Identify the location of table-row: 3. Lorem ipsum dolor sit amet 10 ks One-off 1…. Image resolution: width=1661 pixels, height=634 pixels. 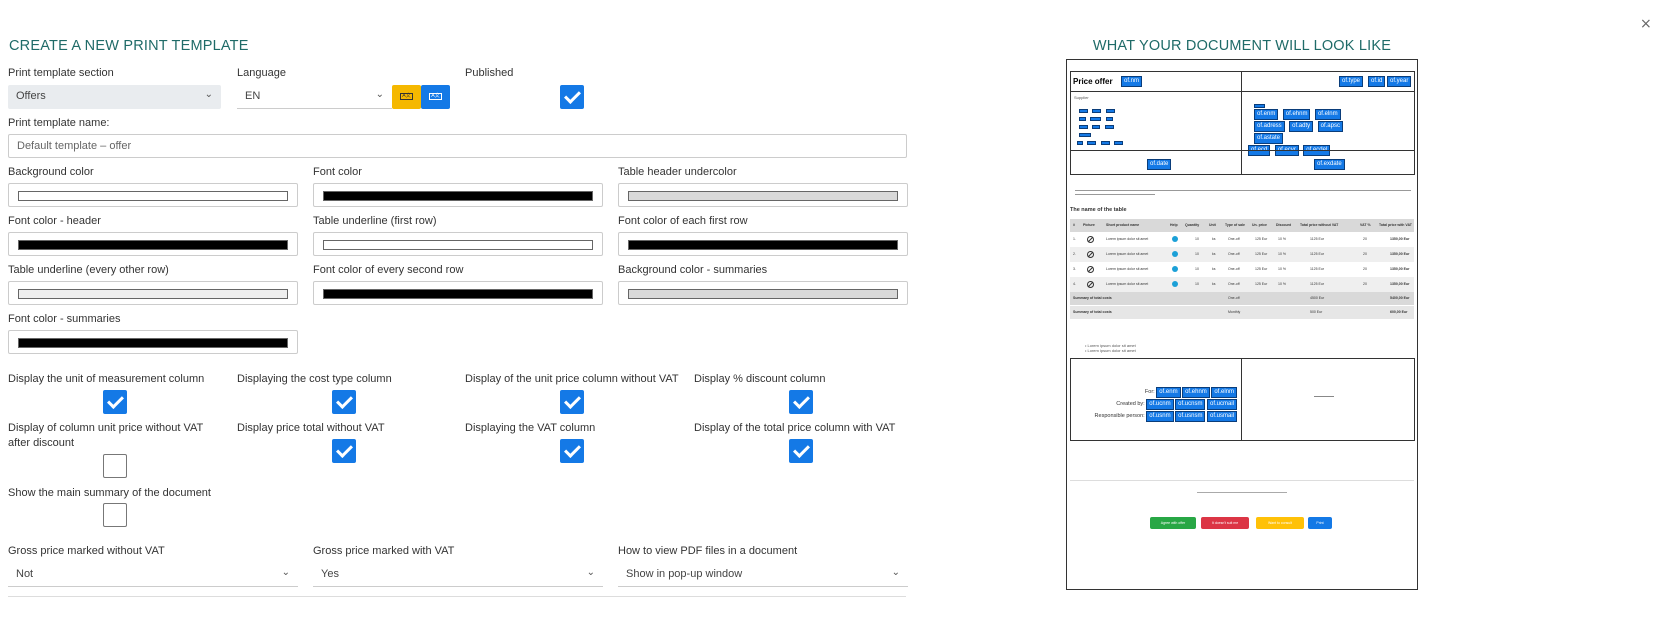
(1242, 269).